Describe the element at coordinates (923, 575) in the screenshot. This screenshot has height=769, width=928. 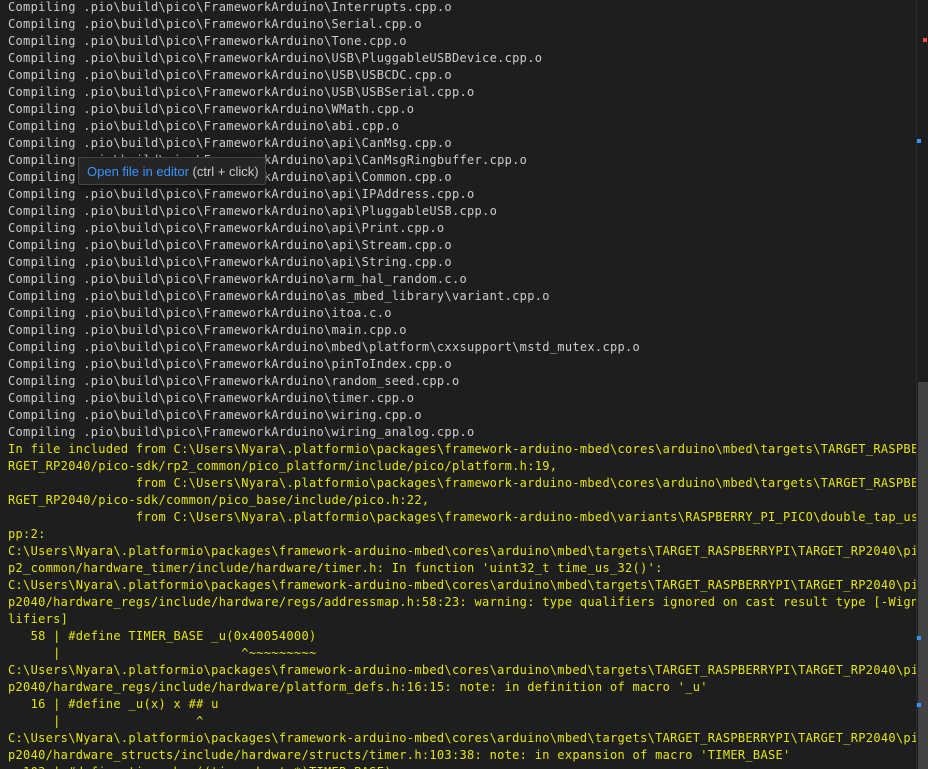
I see `scrollbar-thumb` at that location.